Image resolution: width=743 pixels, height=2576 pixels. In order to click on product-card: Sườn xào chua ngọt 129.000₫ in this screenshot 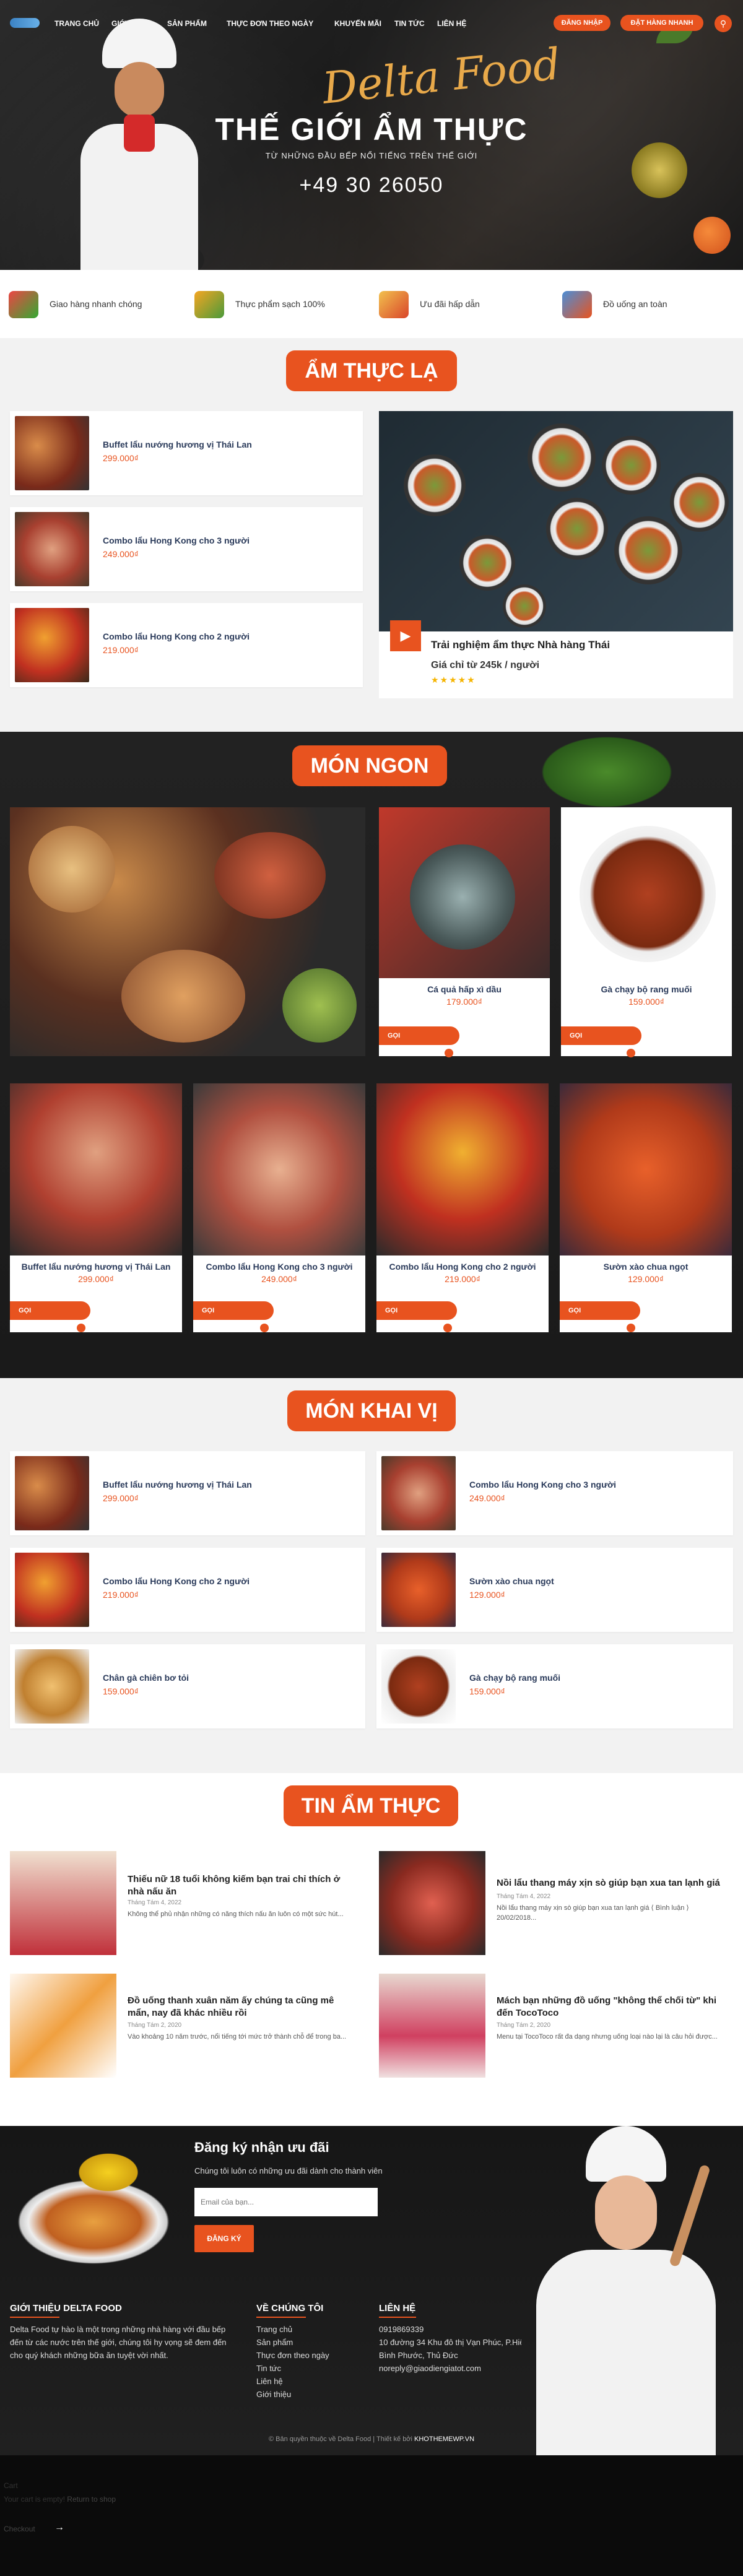, I will do `click(646, 1207)`.